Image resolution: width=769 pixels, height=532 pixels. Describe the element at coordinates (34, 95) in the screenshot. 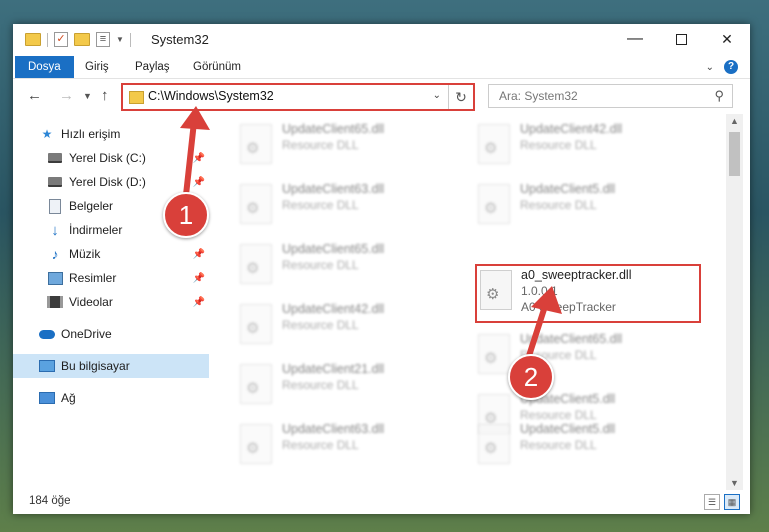

I see `back-arrow-icon: ←` at that location.